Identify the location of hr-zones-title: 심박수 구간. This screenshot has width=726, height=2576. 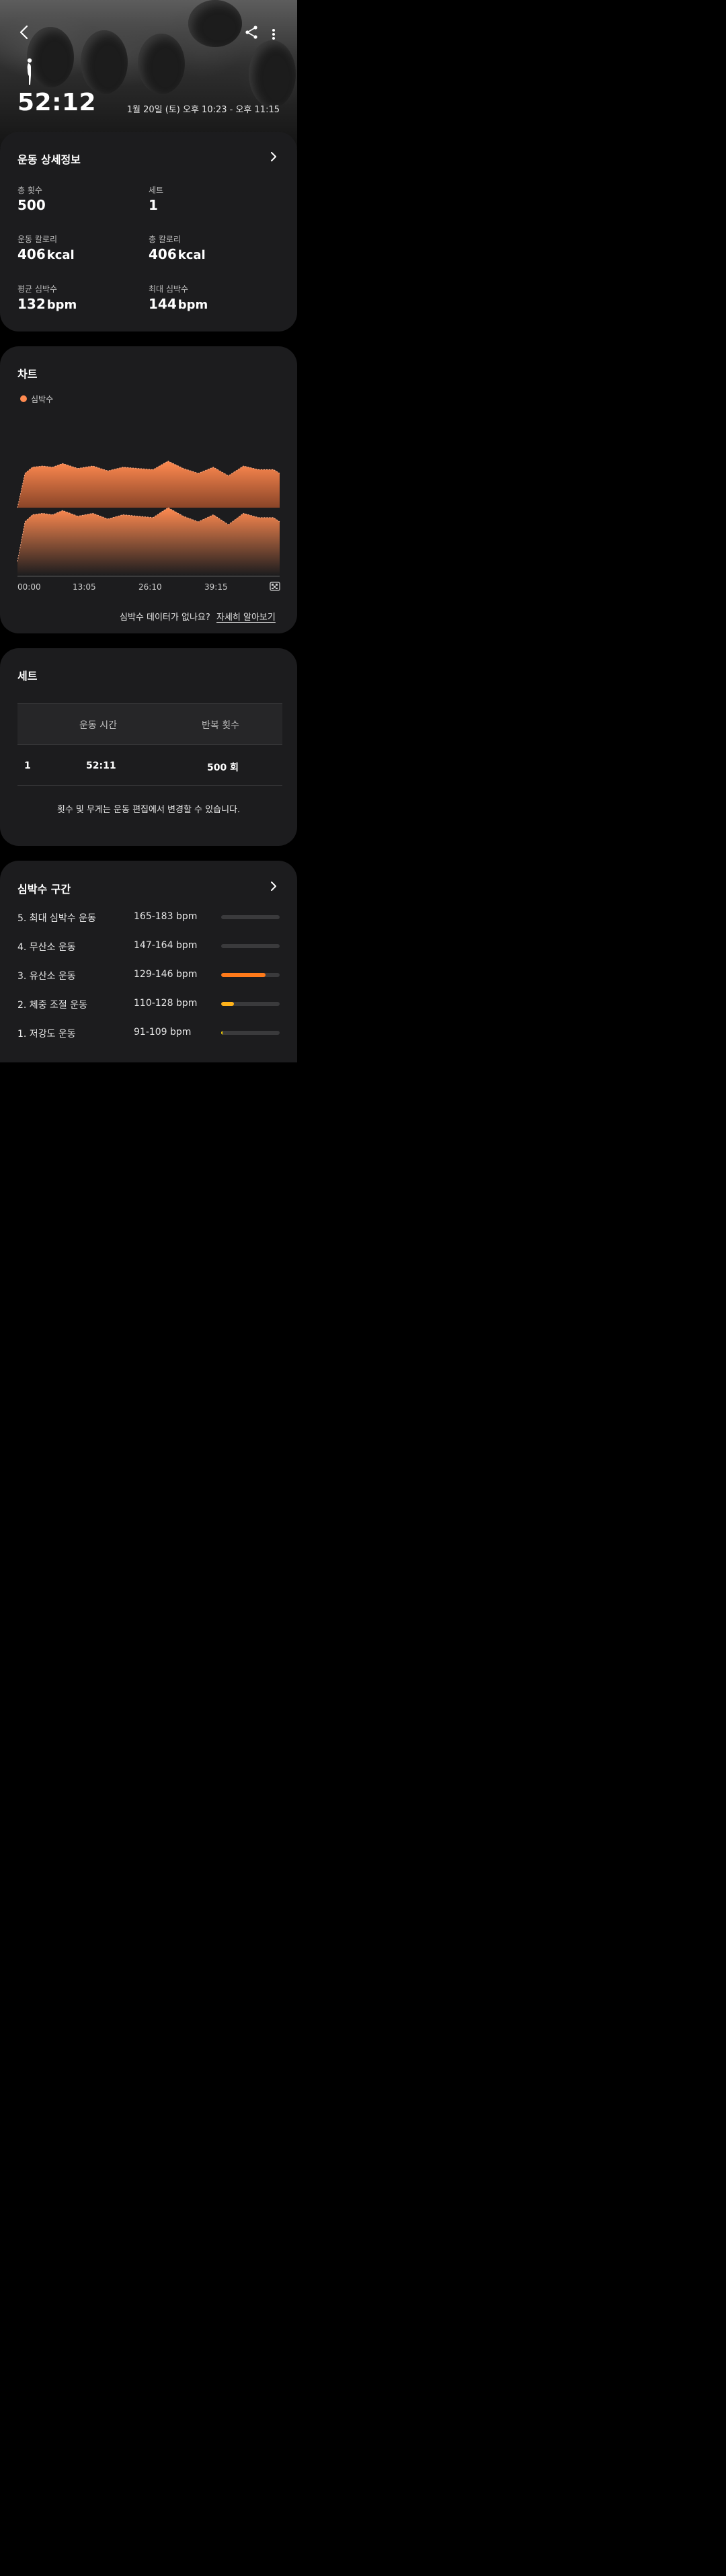
(44, 890).